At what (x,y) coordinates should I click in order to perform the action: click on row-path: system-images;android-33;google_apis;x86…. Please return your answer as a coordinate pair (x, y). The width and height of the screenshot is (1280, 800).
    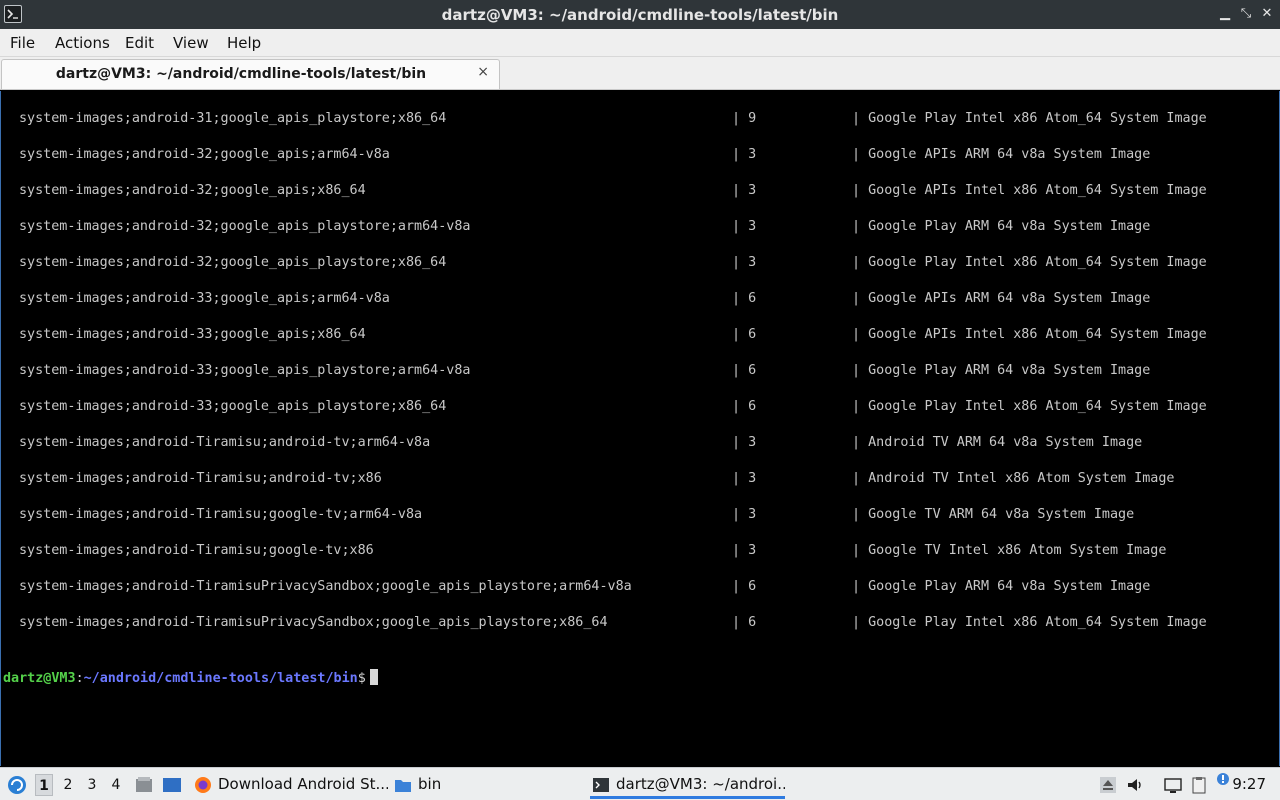
    Looking at the image, I should click on (192, 334).